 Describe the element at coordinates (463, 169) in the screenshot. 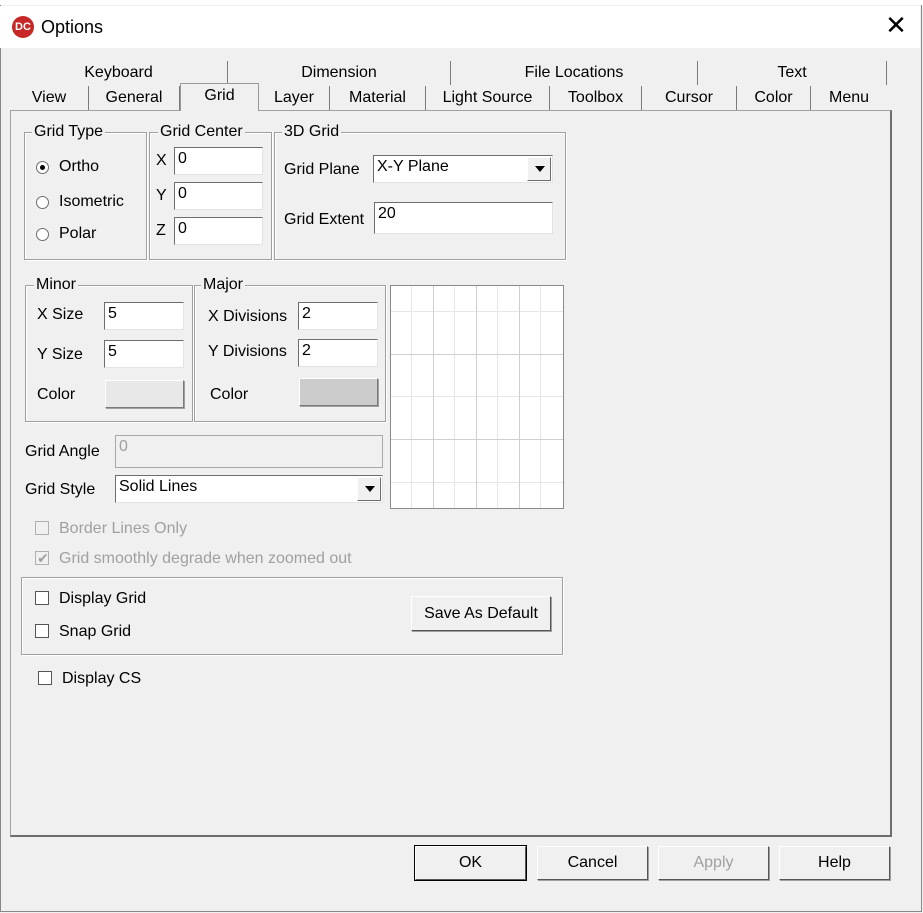

I see `grid-plane-select: X-Y Plane` at that location.